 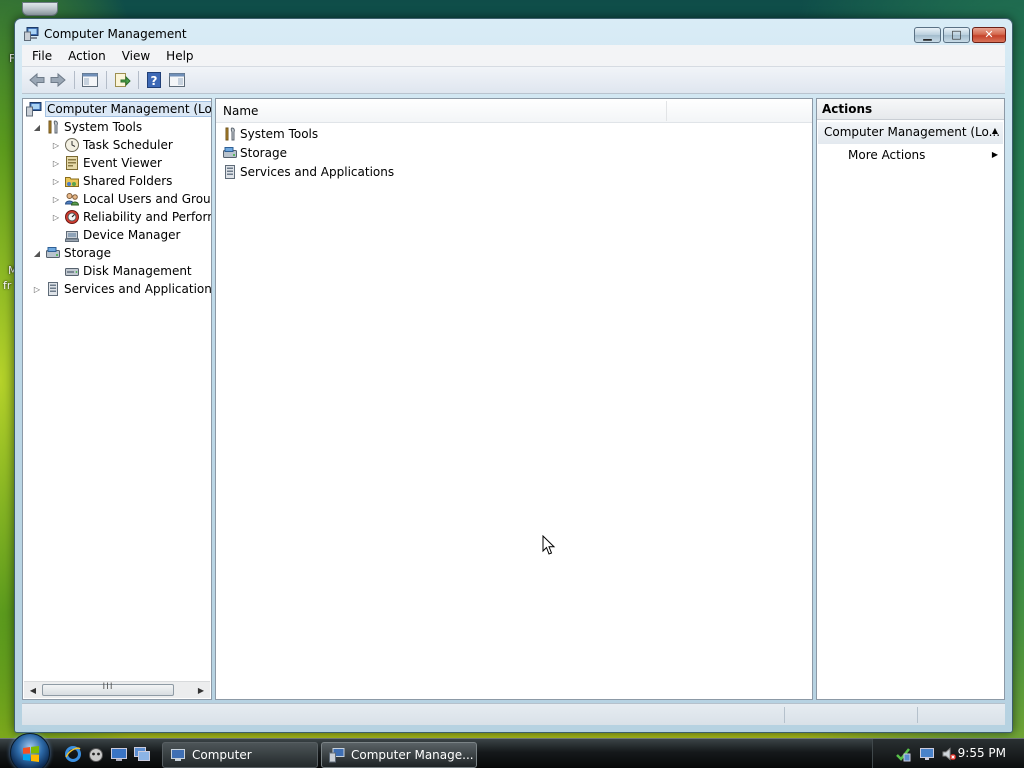 What do you see at coordinates (136, 56) in the screenshot?
I see `menu-view: View` at bounding box center [136, 56].